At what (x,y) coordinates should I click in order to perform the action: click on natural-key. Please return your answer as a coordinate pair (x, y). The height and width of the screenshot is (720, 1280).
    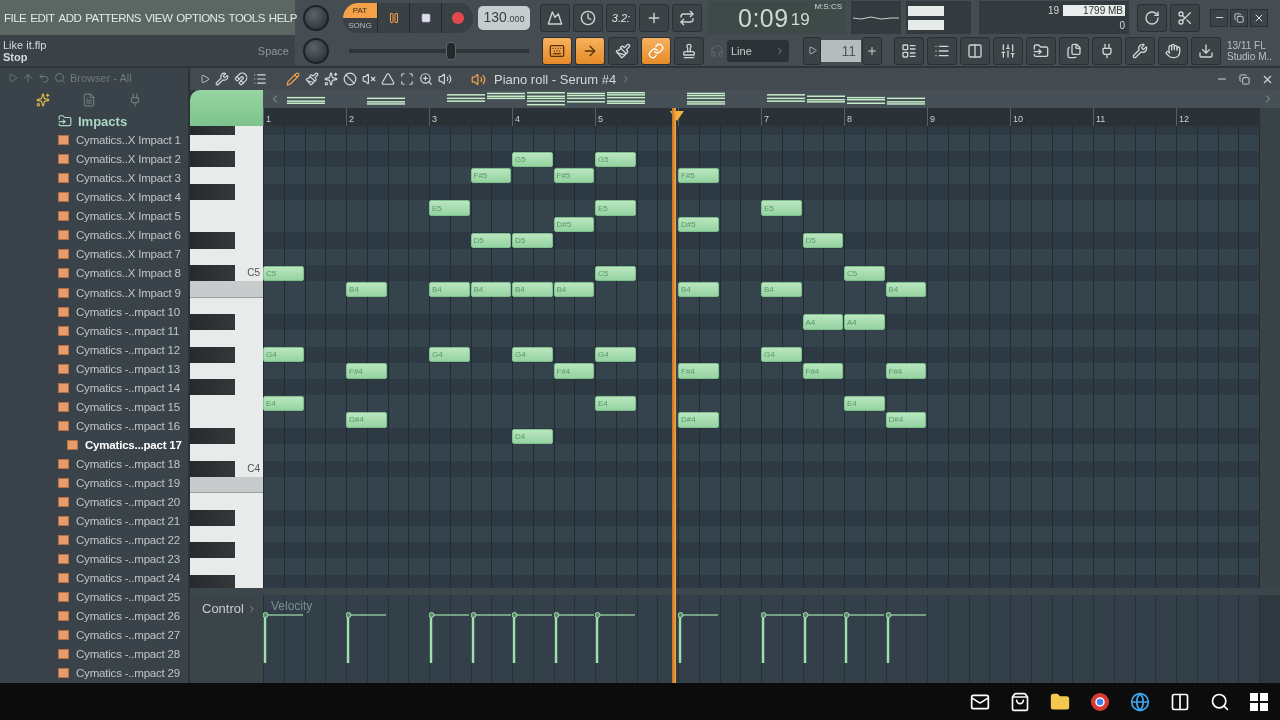
    Looking at the image, I should click on (226, 224).